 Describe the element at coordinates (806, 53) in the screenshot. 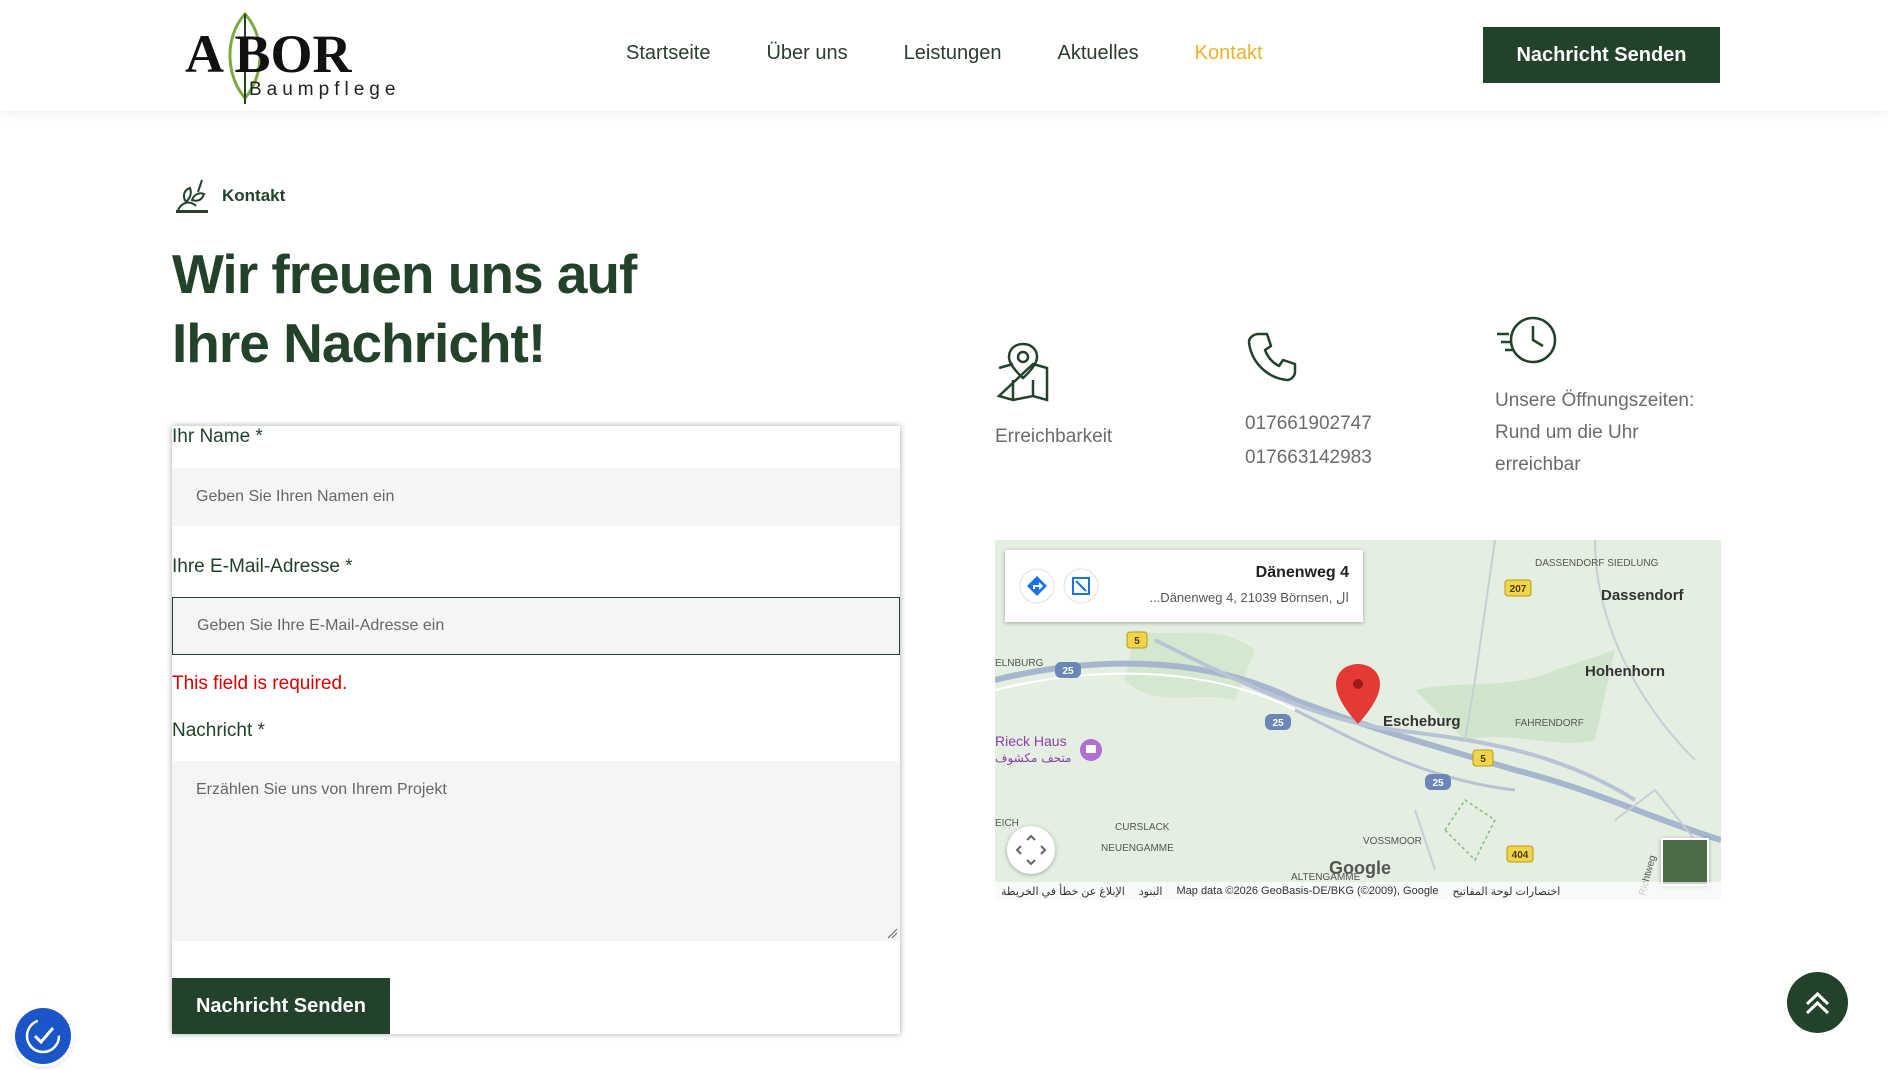

I see `nav-ueber-uns: Über uns` at that location.